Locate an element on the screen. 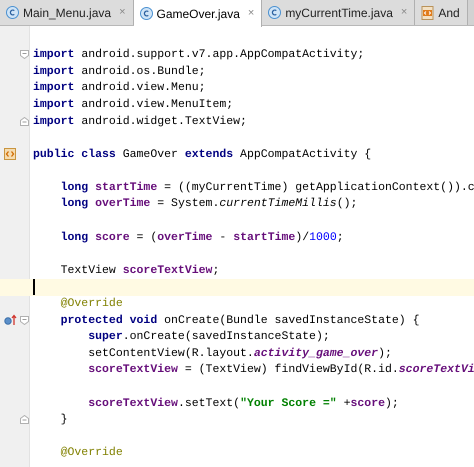  code-line: scoreTextView.setText("Your Score =" +score); is located at coordinates (243, 404).